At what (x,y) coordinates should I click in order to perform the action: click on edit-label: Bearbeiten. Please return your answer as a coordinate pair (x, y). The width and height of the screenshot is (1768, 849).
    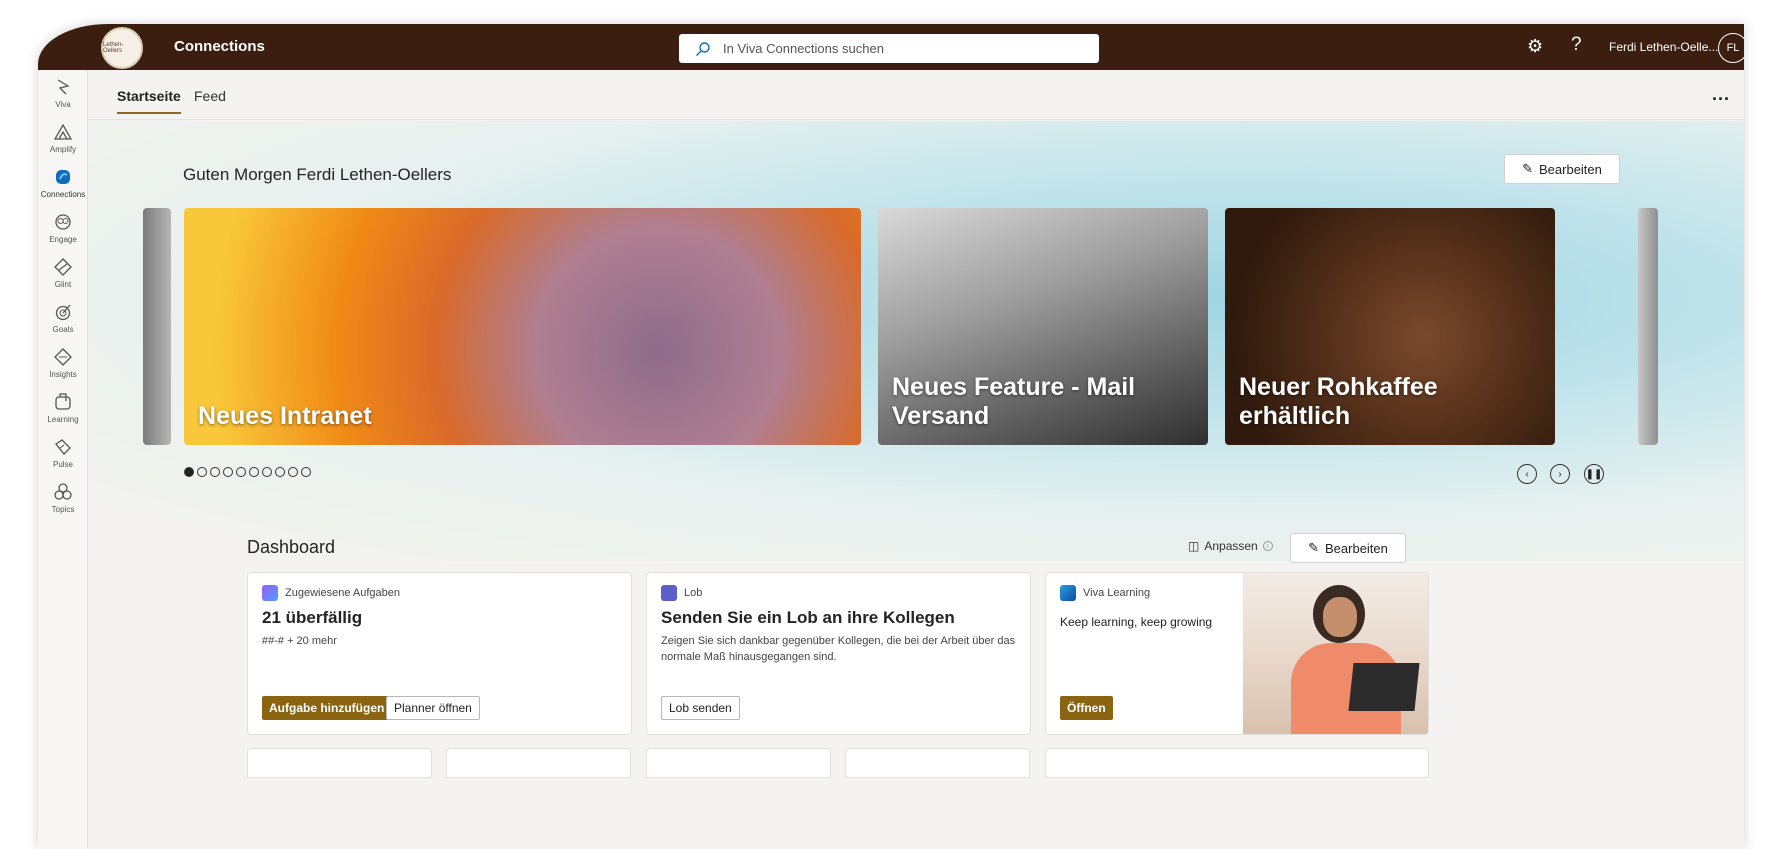
    Looking at the image, I should click on (1356, 548).